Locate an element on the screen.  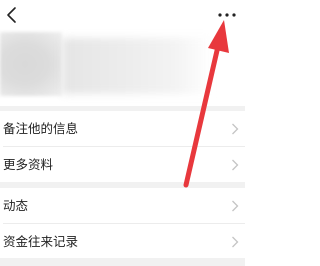
list-item-label: 资金往来记录 is located at coordinates (41, 241).